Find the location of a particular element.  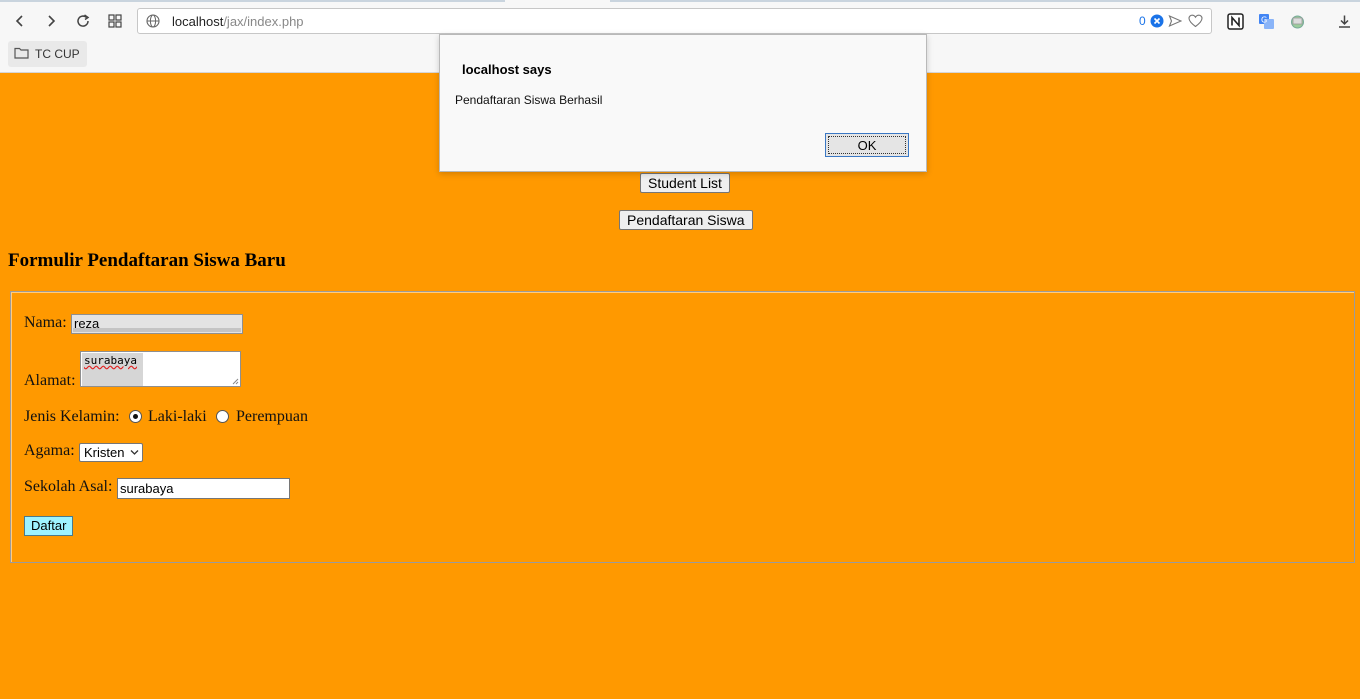

blocked-count: 0 is located at coordinates (1142, 21).